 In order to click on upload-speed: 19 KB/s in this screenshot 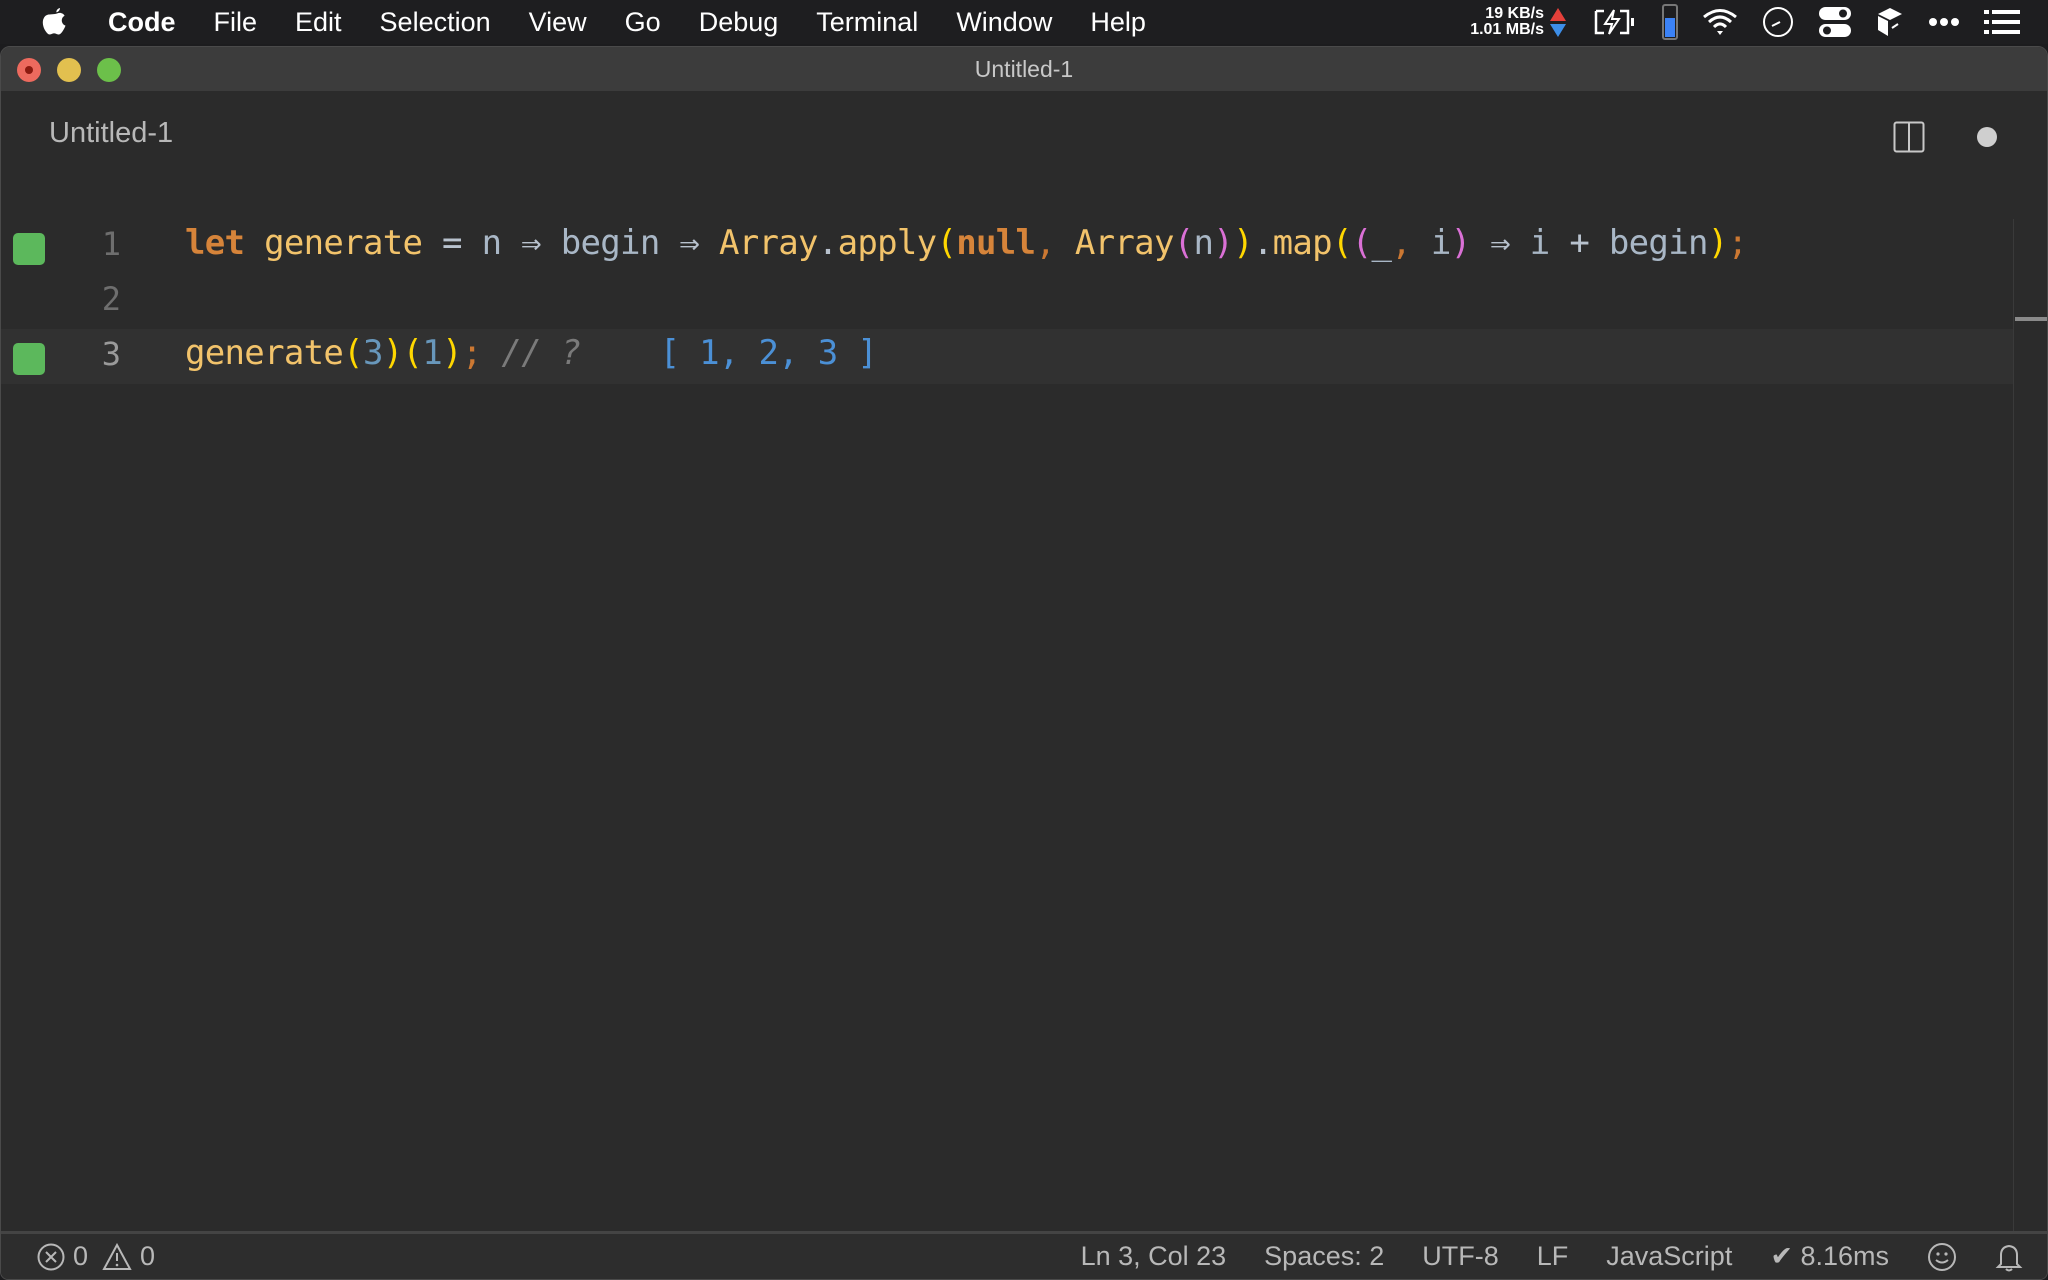, I will do `click(1514, 13)`.